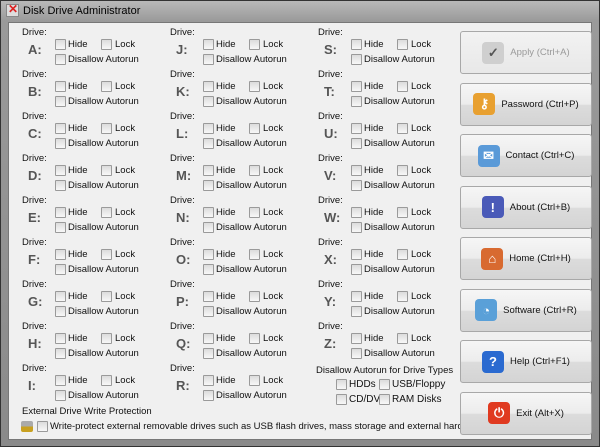 The width and height of the screenshot is (600, 447). I want to click on disallow-autorun-label: Disallow Autorun, so click(103, 395).